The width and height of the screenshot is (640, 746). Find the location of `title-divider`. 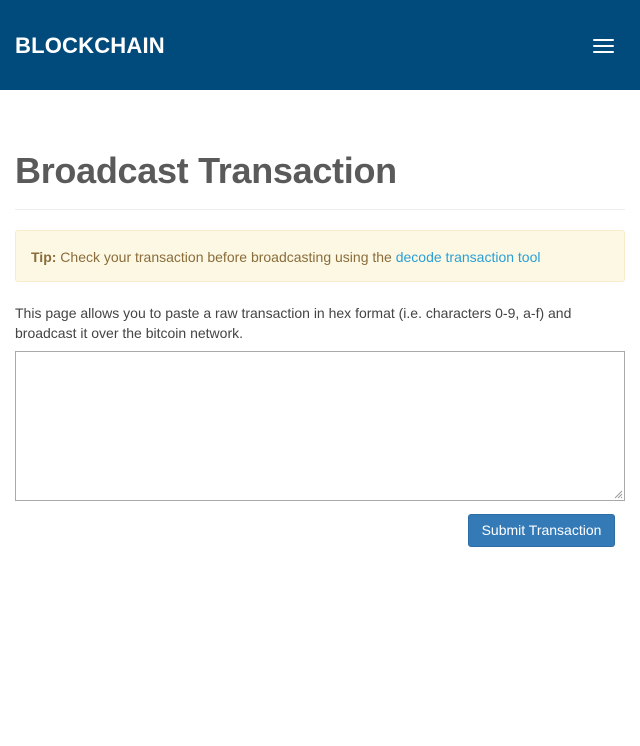

title-divider is located at coordinates (320, 209).